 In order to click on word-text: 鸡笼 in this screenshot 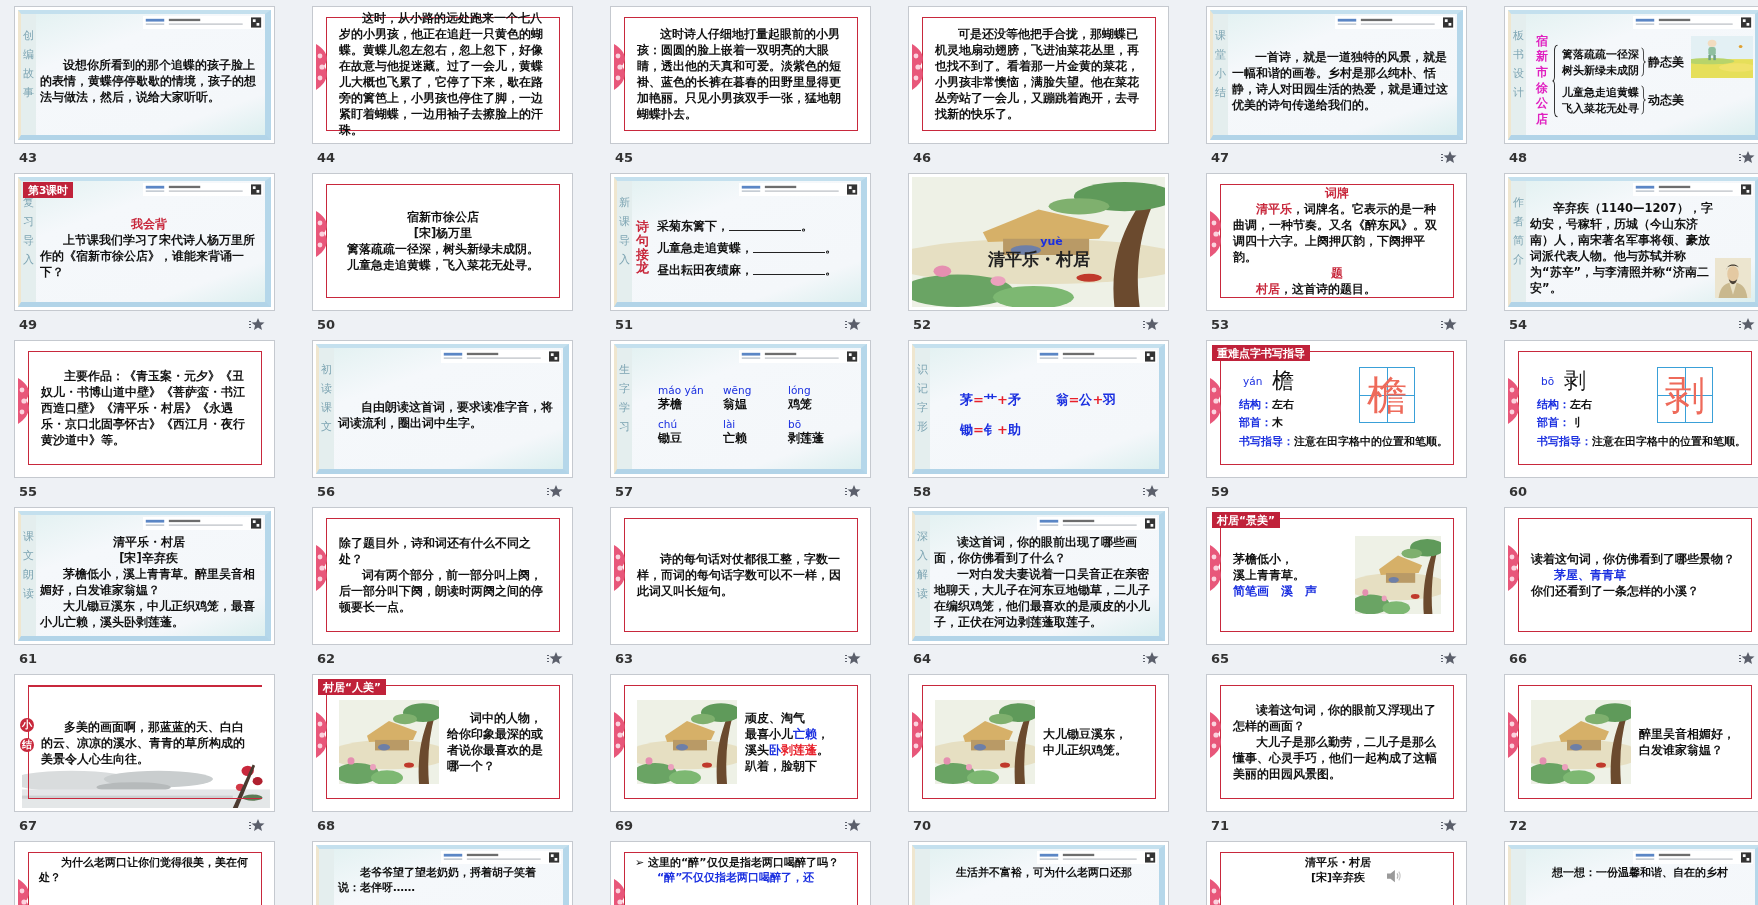, I will do `click(800, 404)`.